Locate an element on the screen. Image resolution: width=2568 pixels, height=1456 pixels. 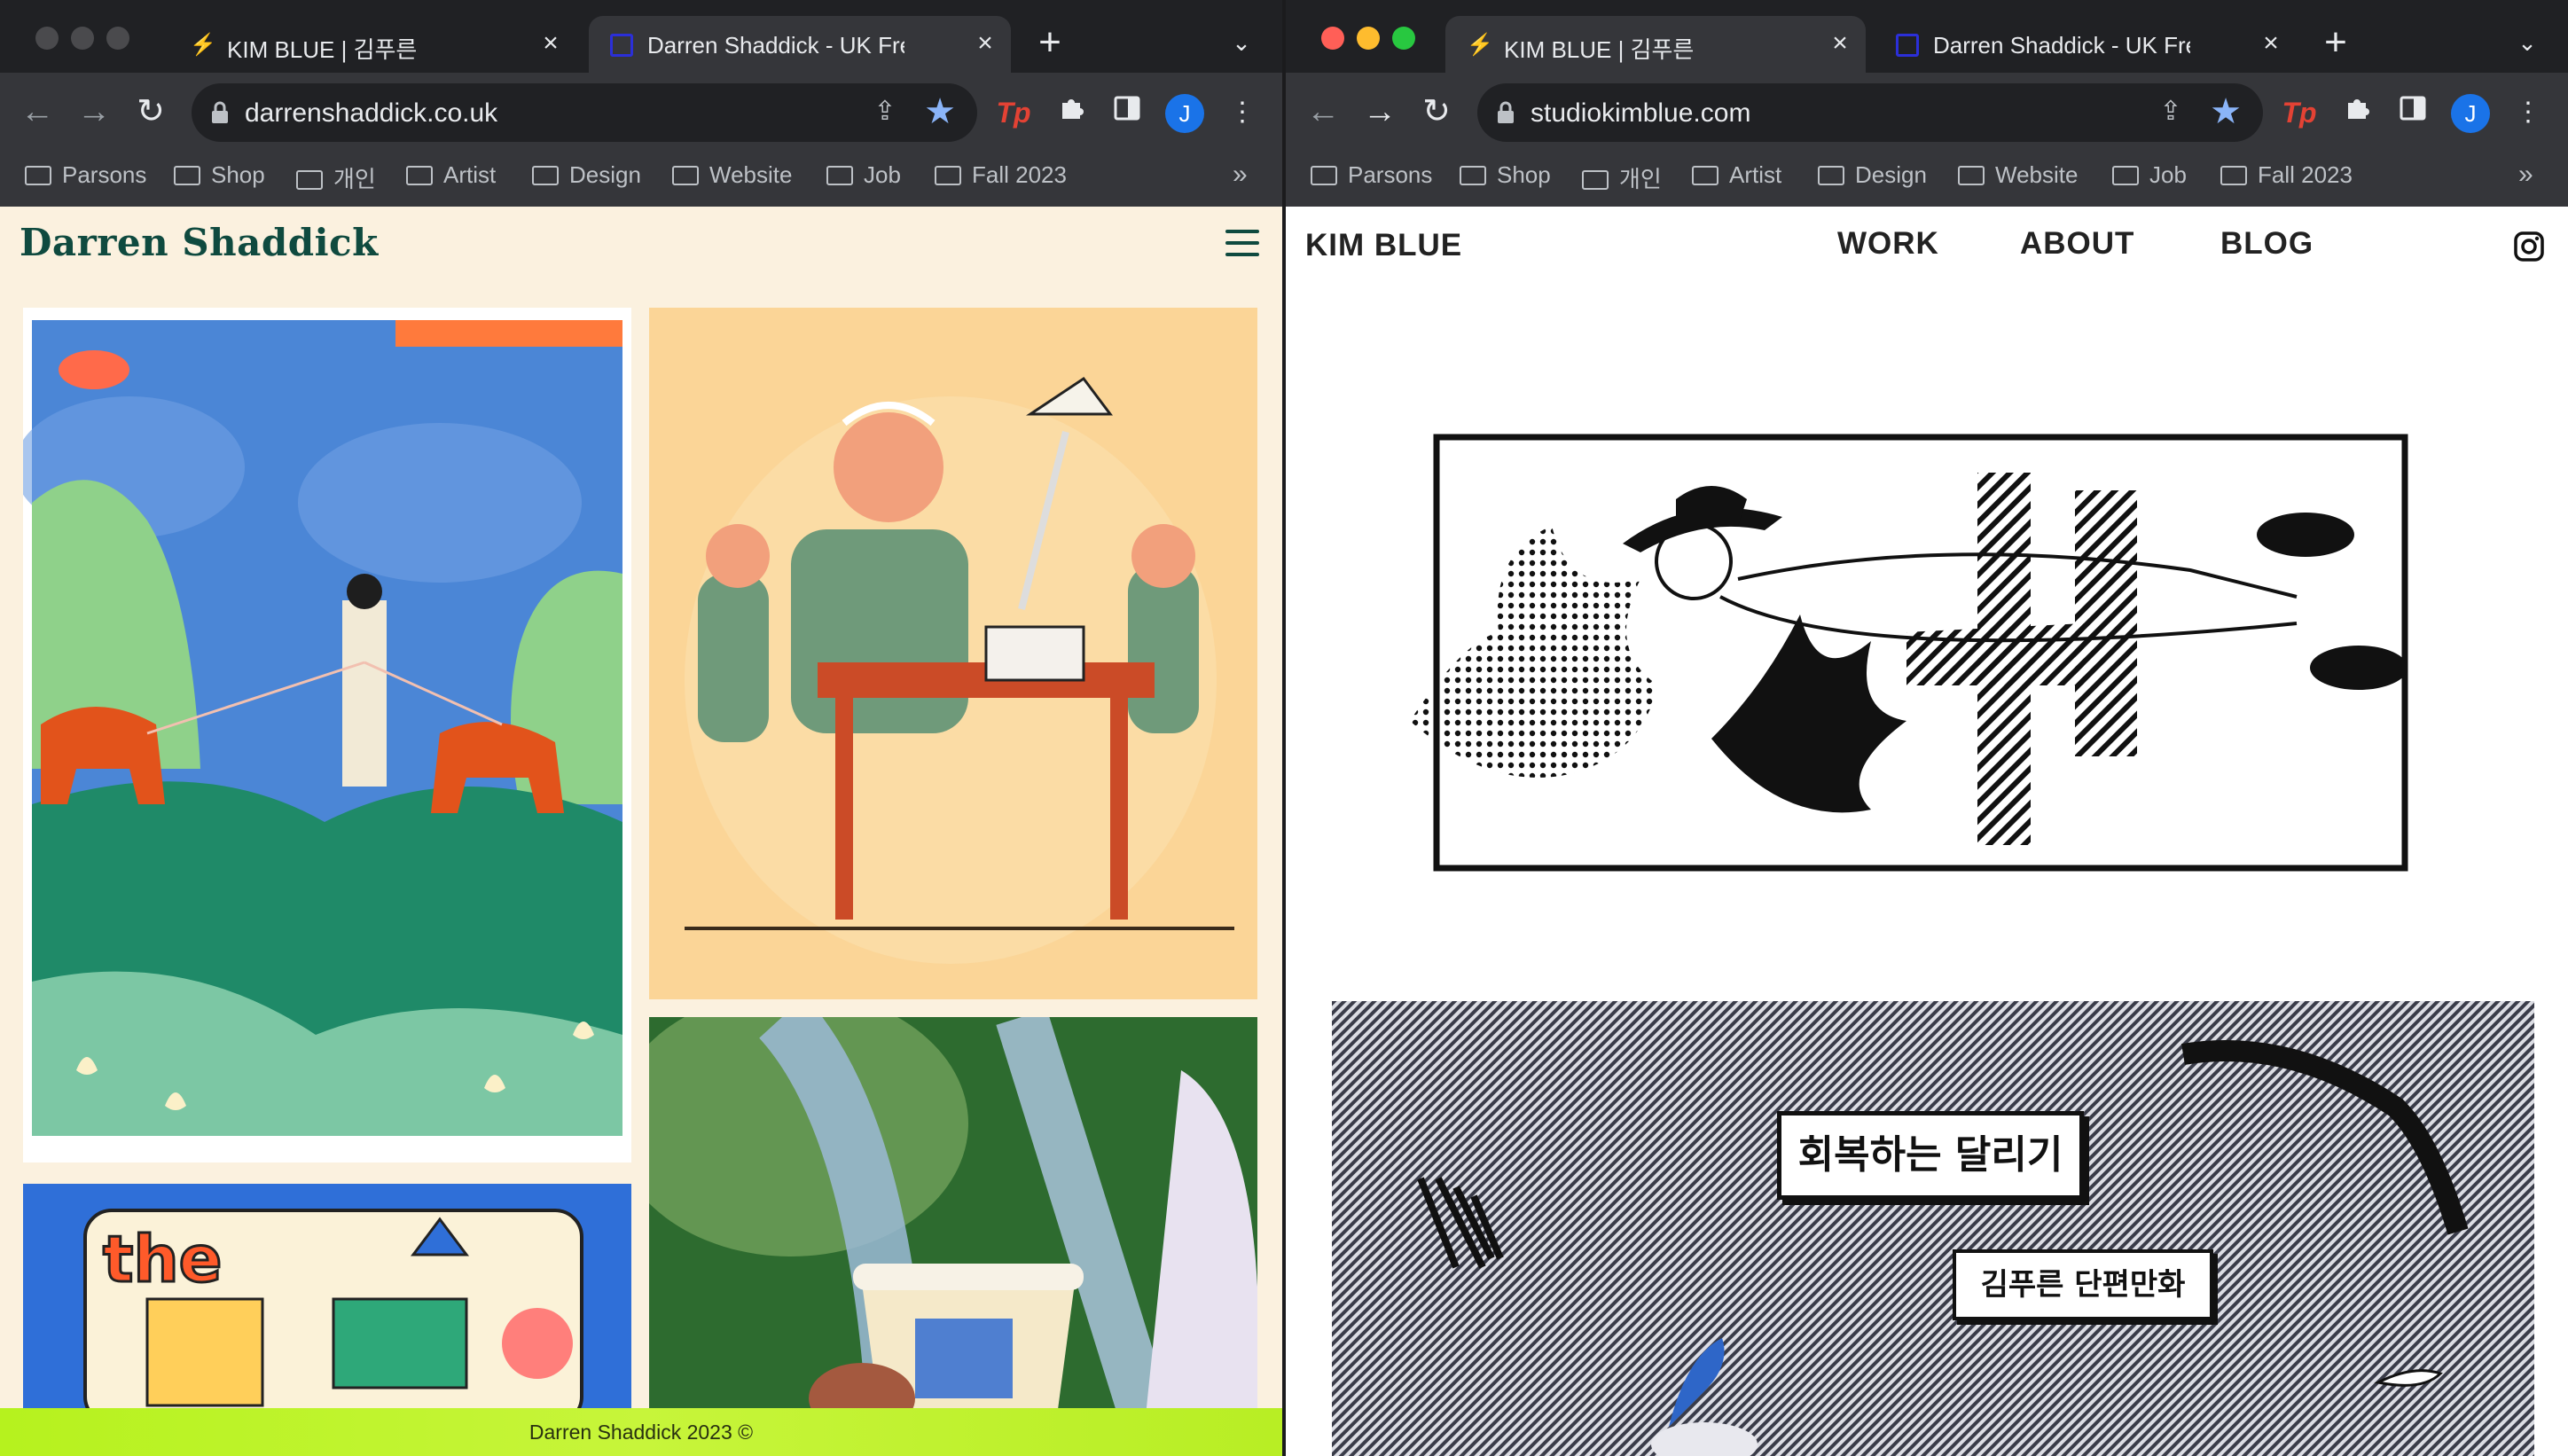
site-logo: Darren Shaddick is located at coordinates (199, 242).